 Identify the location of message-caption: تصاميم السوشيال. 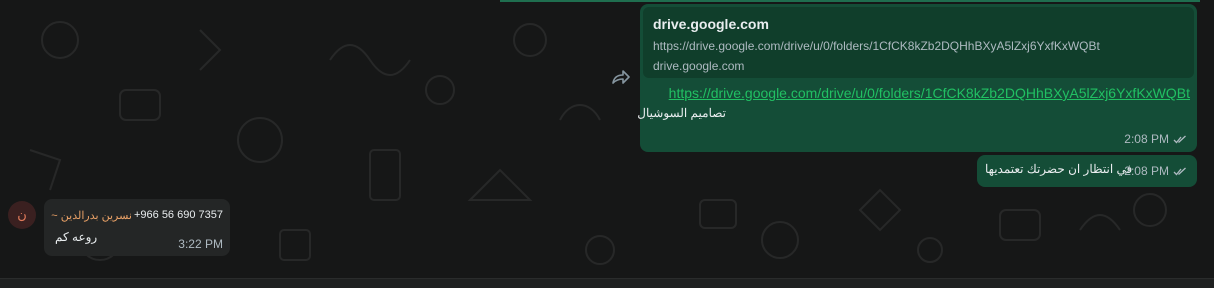
(681, 113).